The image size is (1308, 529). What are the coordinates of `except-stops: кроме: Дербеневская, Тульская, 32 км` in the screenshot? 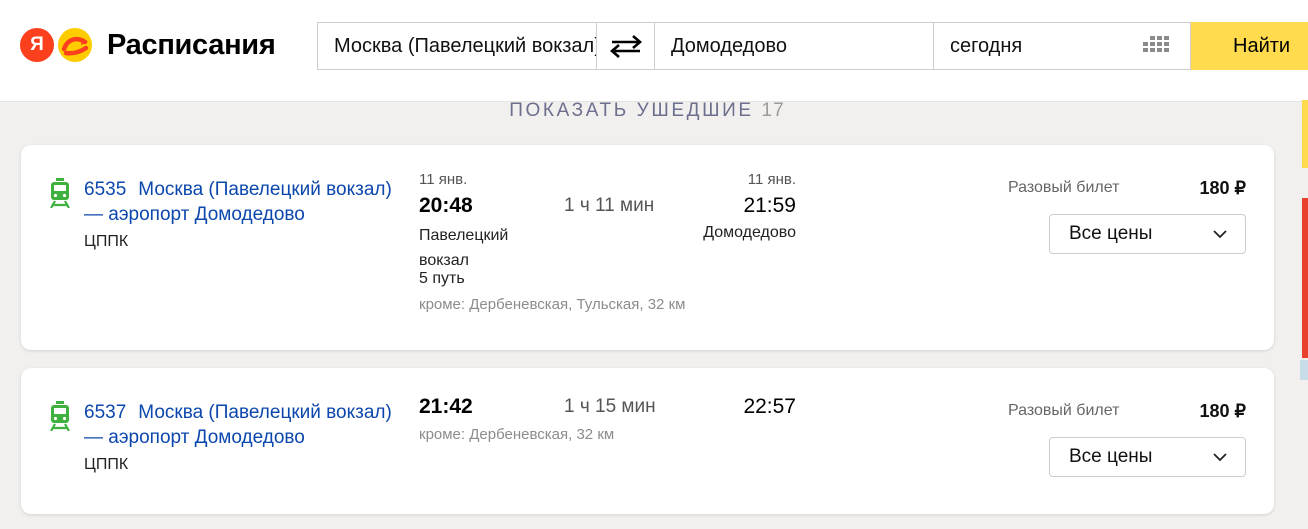 It's located at (552, 304).